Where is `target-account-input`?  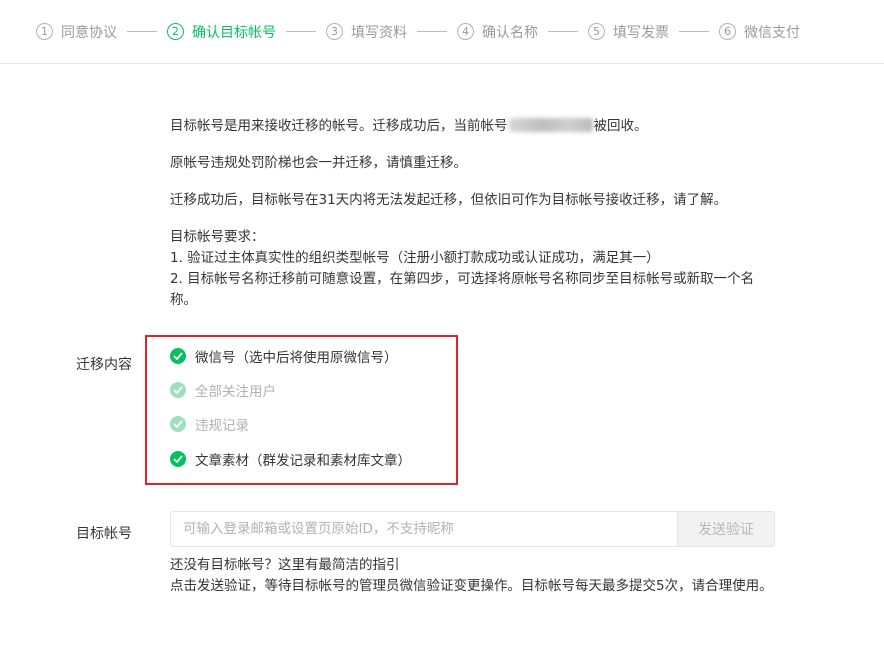
target-account-input is located at coordinates (424, 529).